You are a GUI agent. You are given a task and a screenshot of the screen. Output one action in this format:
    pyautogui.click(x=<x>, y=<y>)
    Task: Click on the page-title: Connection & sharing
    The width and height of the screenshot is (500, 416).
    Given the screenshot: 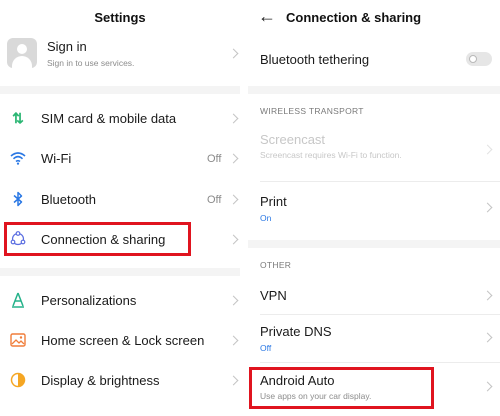 What is the action you would take?
    pyautogui.click(x=354, y=17)
    